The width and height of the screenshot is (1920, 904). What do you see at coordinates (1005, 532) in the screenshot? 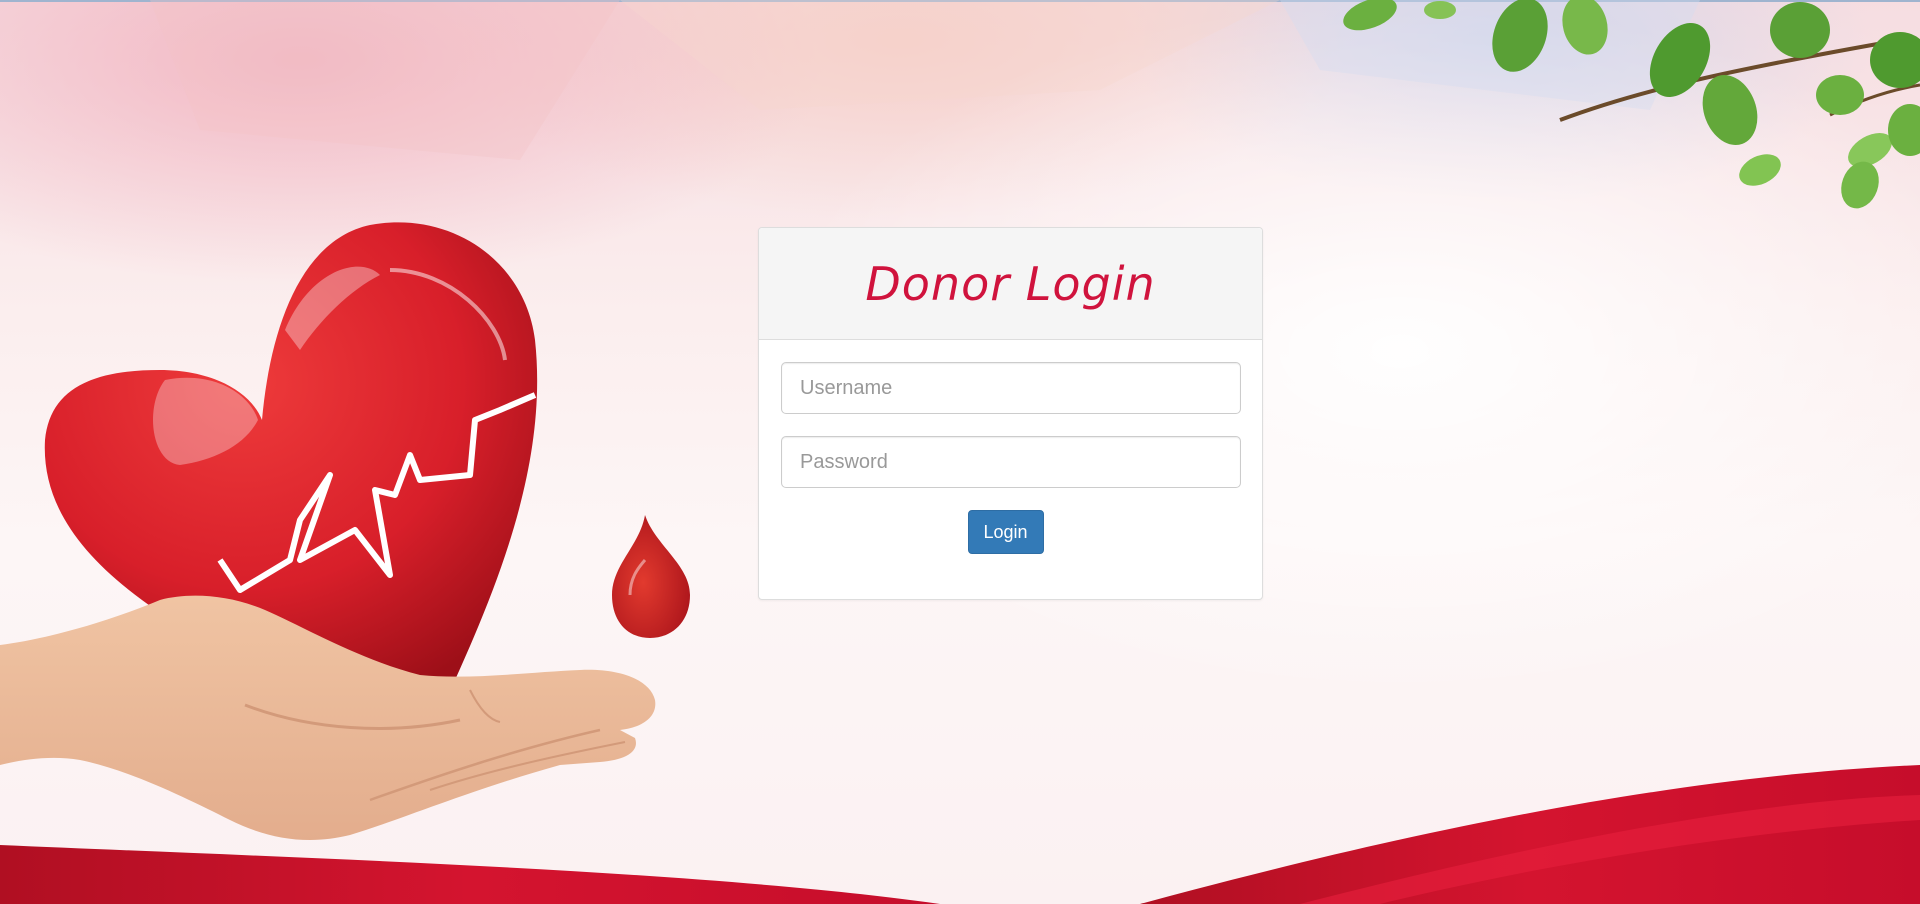
I see `login-button: Login` at bounding box center [1005, 532].